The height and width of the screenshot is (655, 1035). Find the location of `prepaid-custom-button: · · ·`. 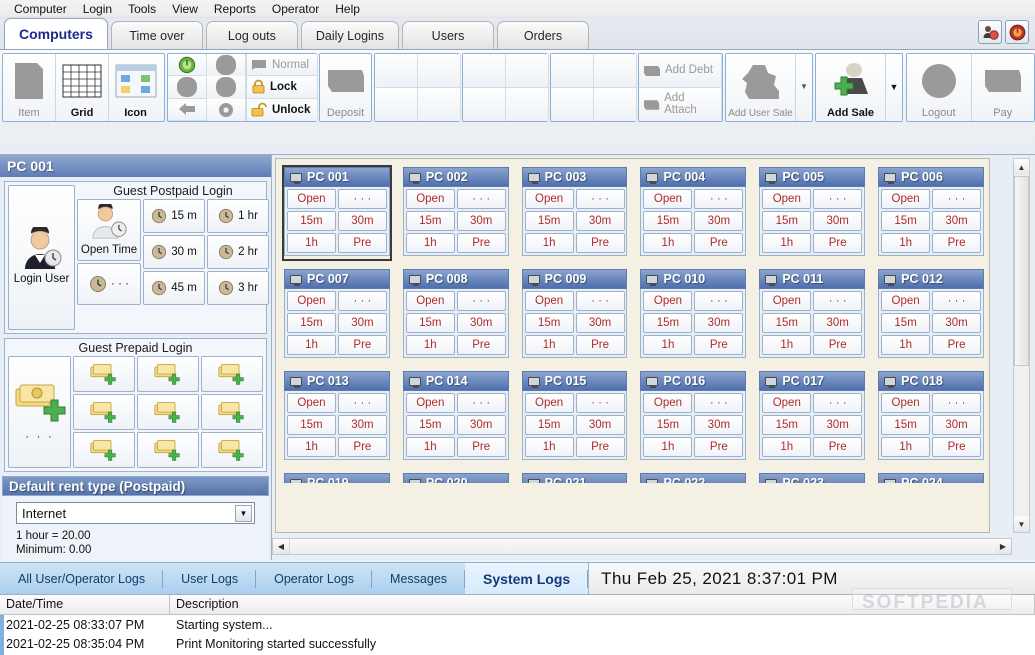

prepaid-custom-button: · · · is located at coordinates (39, 412).